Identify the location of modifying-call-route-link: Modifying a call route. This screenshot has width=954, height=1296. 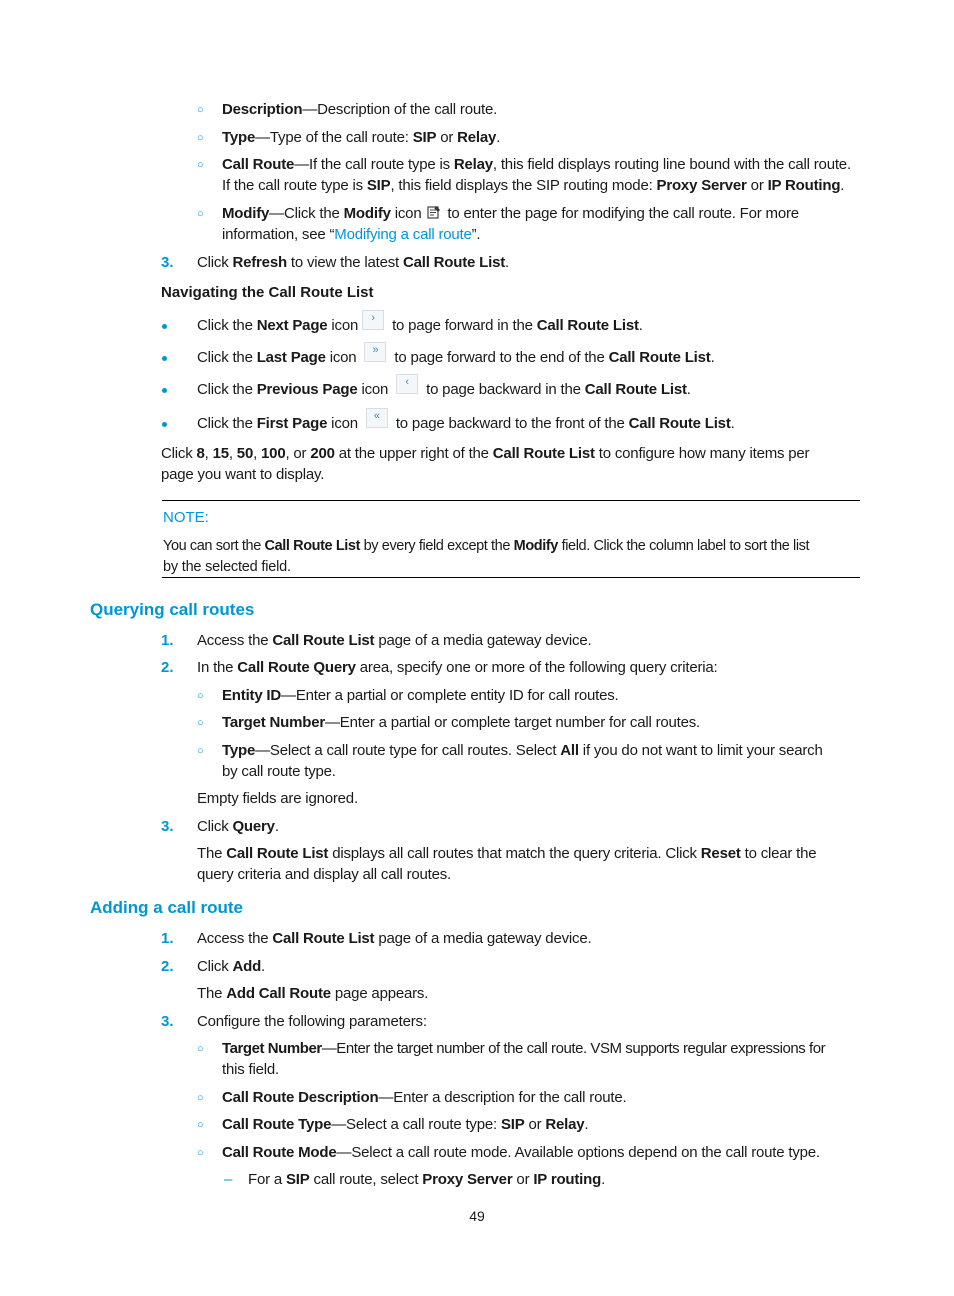
(403, 234).